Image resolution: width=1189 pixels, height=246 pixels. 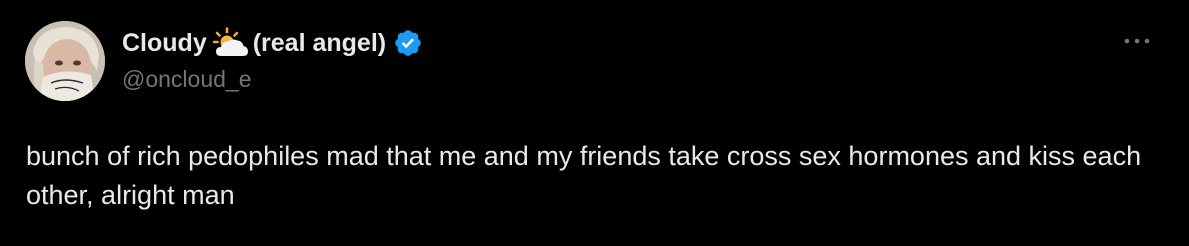 What do you see at coordinates (408, 43) in the screenshot?
I see `verified-badge-icon` at bounding box center [408, 43].